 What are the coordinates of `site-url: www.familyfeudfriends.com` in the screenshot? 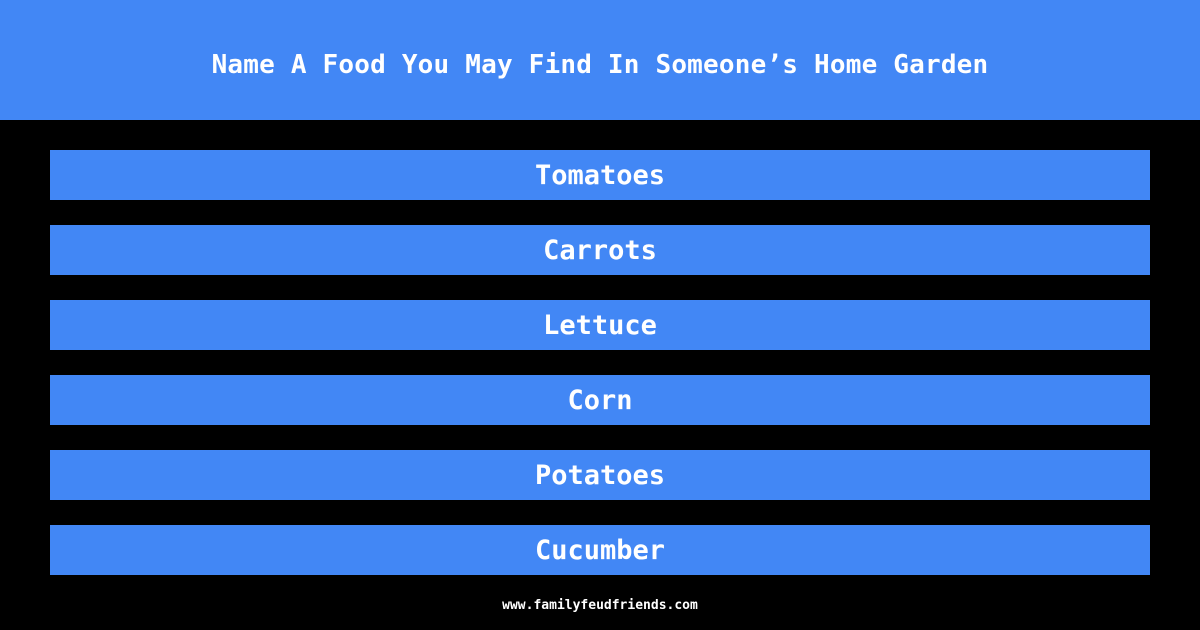 It's located at (600, 605).